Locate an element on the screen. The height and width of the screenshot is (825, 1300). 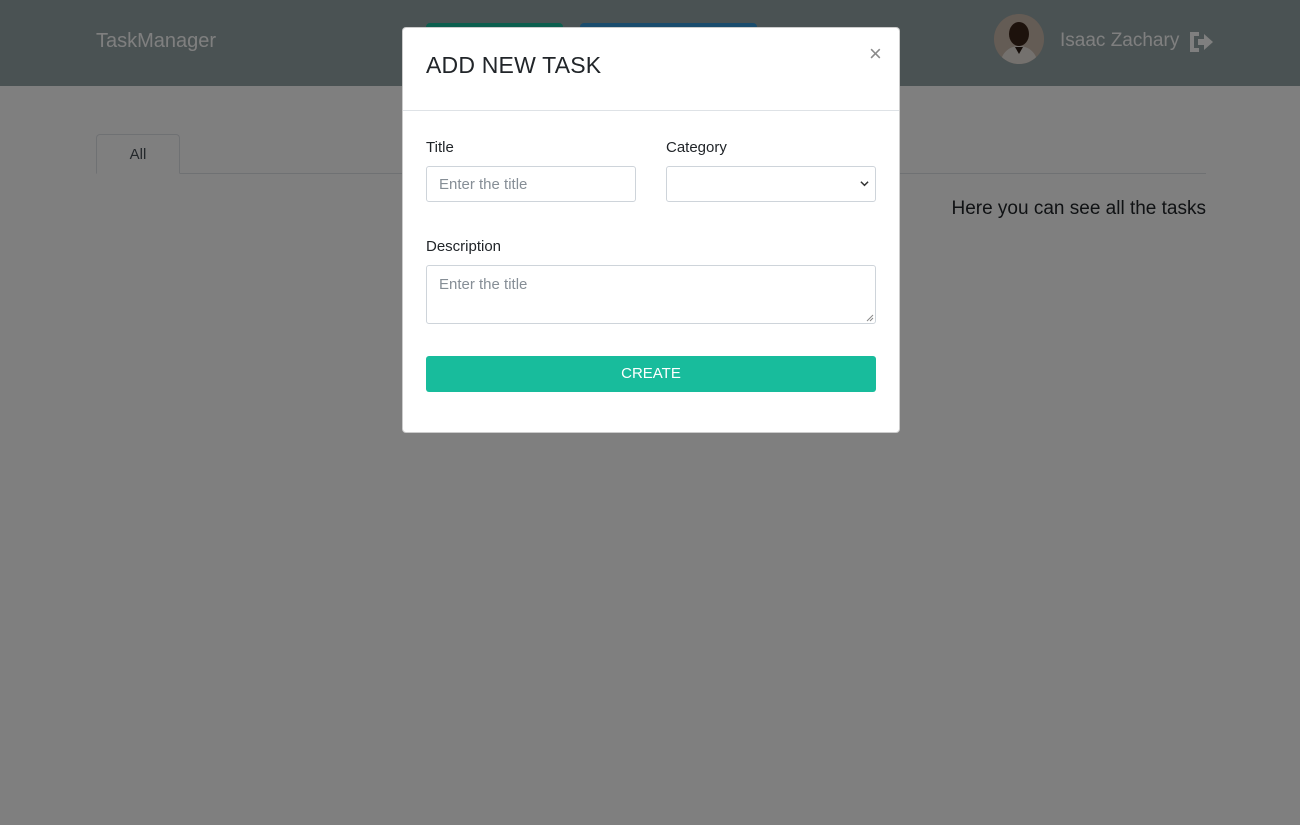
close-icon: × is located at coordinates (875, 54).